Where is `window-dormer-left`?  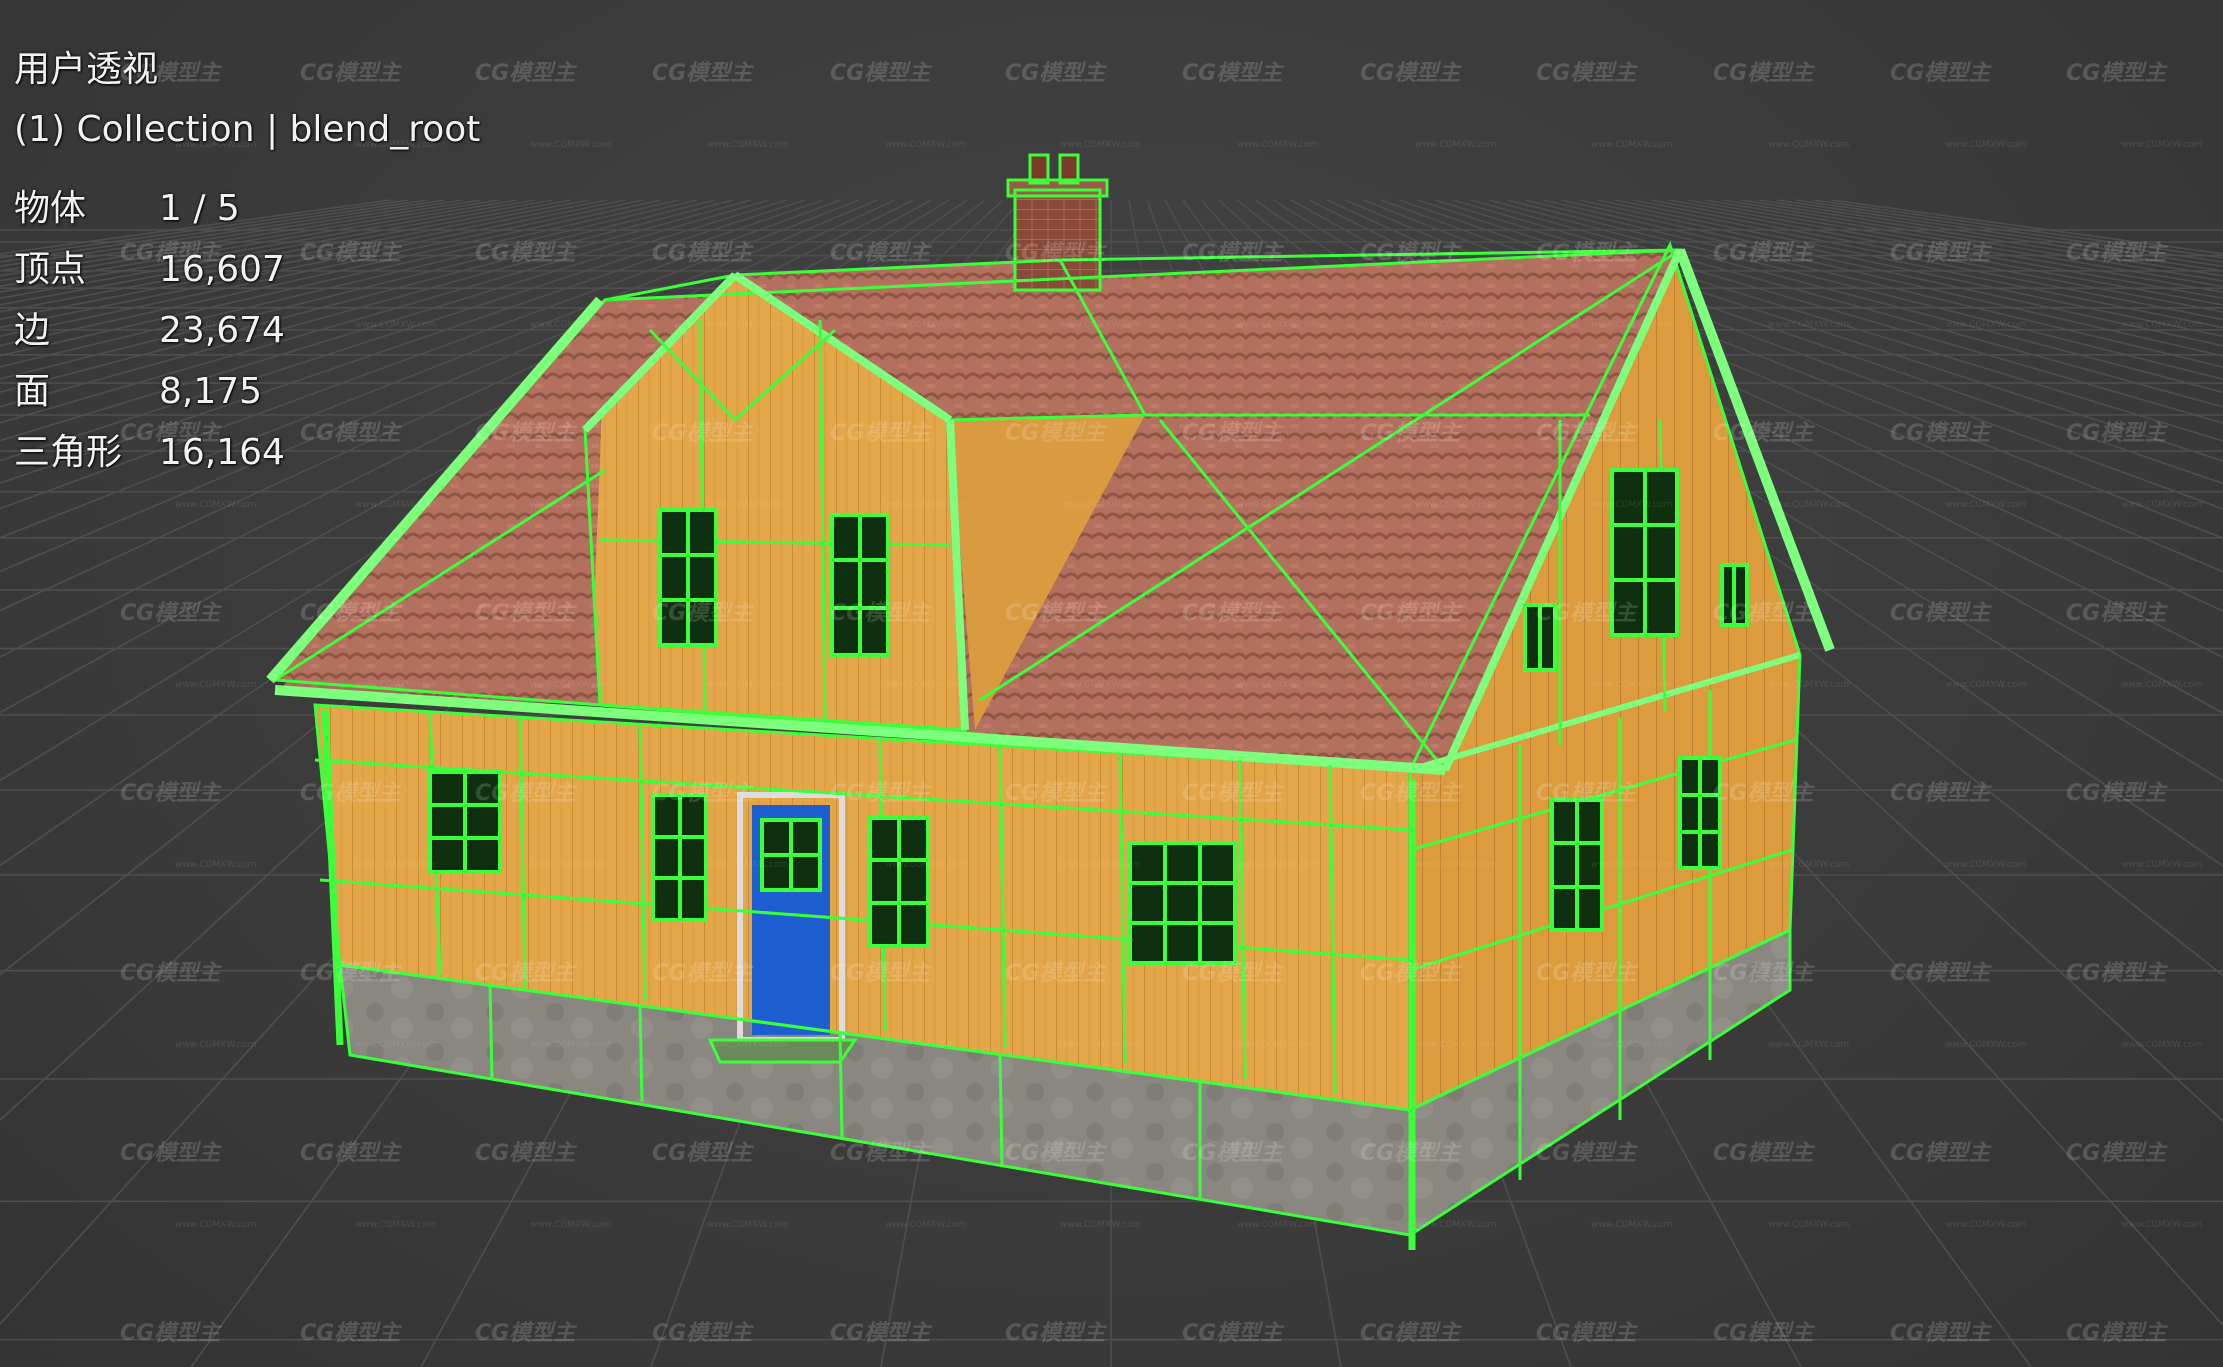 window-dormer-left is located at coordinates (688, 577).